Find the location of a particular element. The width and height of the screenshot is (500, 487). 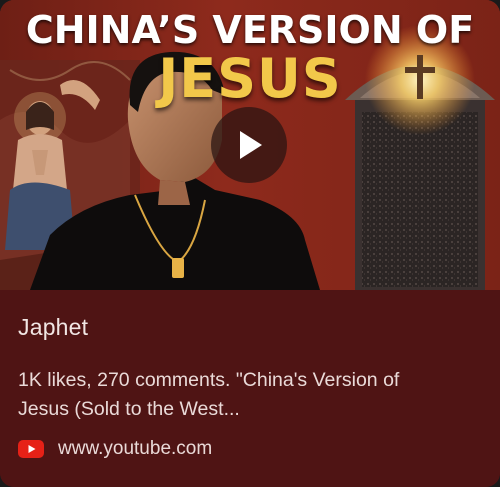

thumbnail-title-line-1: CHINA’S VERSION OF is located at coordinates (250, 30).